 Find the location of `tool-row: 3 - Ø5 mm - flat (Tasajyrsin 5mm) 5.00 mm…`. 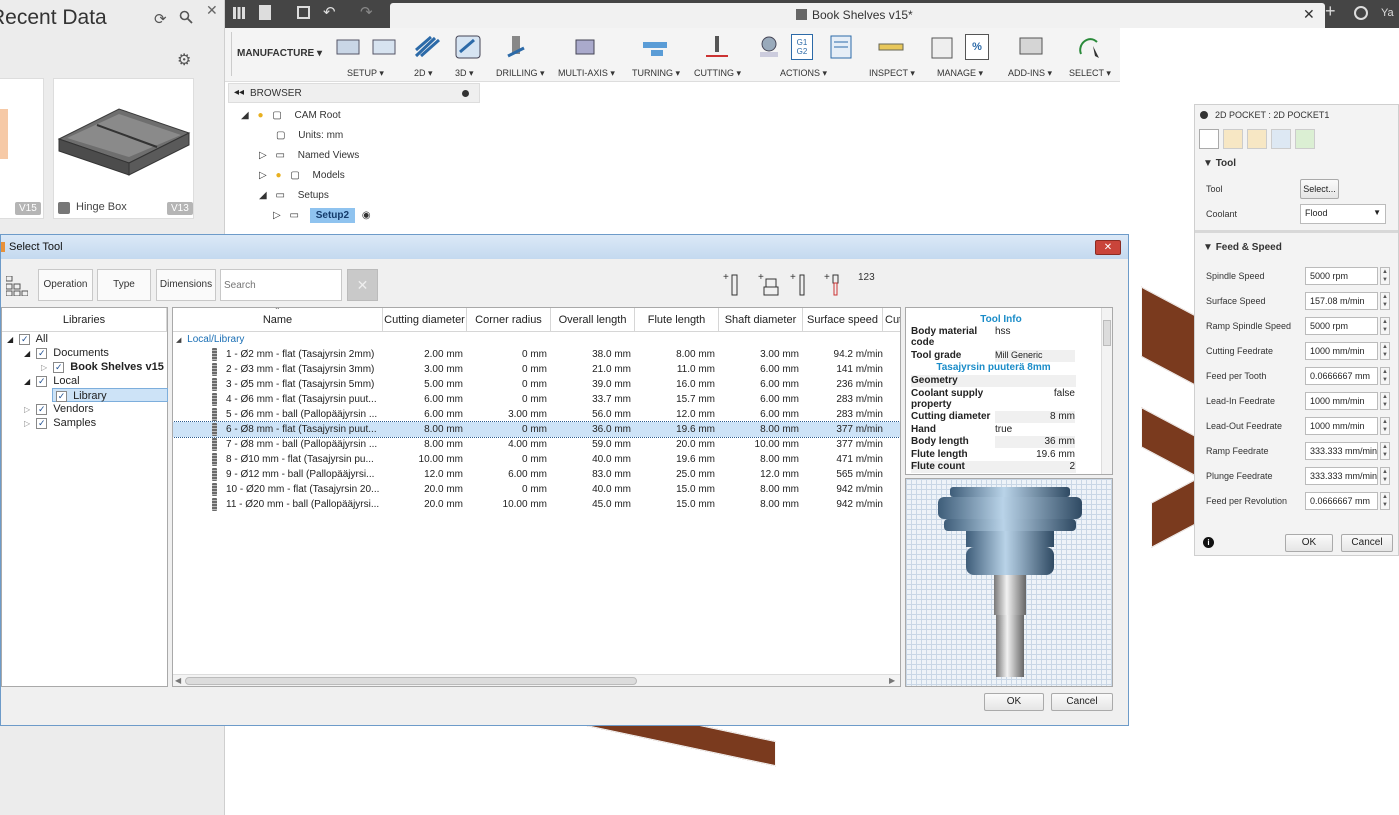

tool-row: 3 - Ø5 mm - flat (Tasajyrsin 5mm) 5.00 mm… is located at coordinates (536, 384).